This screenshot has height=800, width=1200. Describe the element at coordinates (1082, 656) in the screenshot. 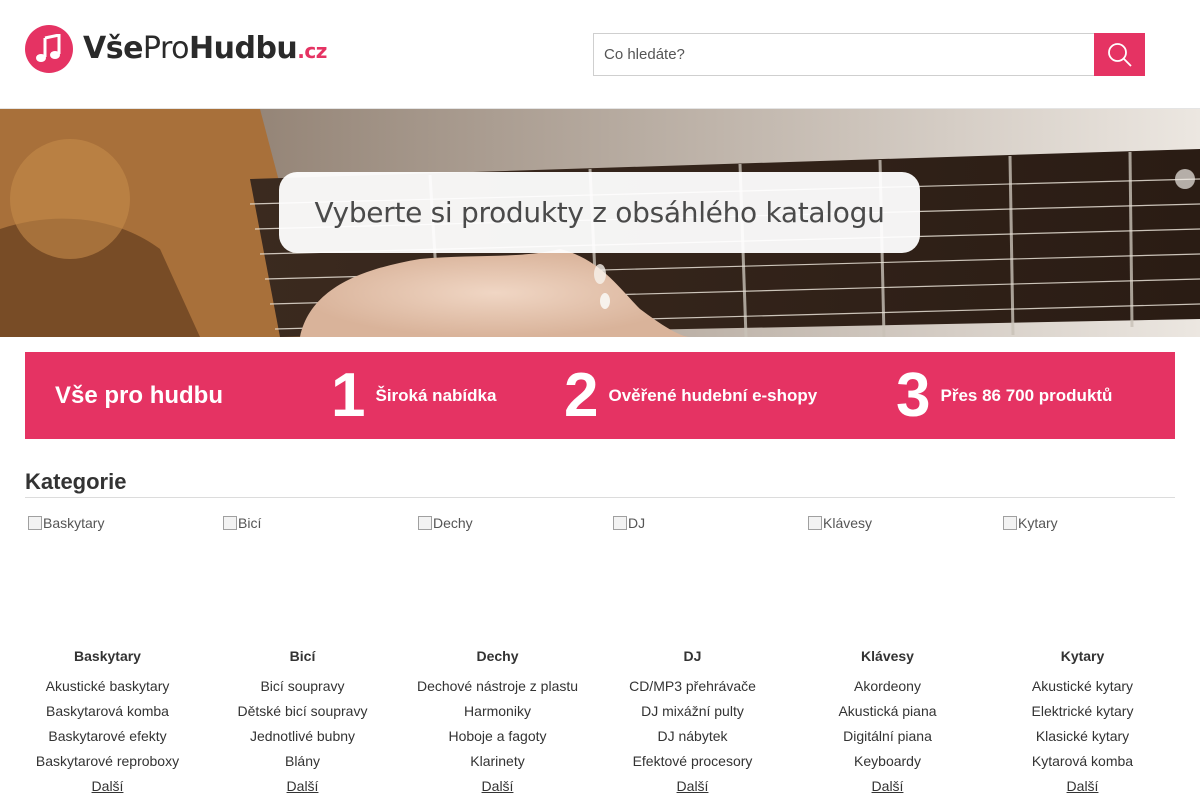

I see `category-title: Kytary` at that location.